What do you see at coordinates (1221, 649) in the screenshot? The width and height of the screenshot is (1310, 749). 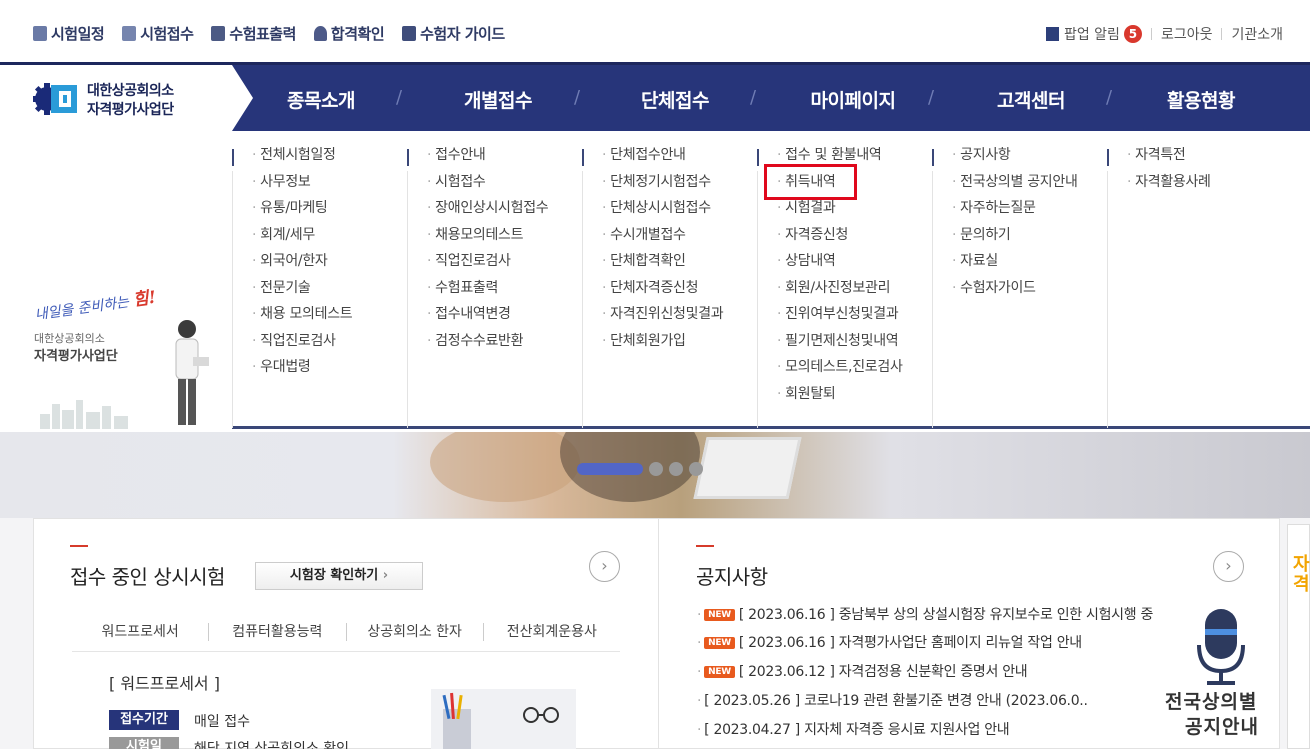 I see `microphone-icon` at bounding box center [1221, 649].